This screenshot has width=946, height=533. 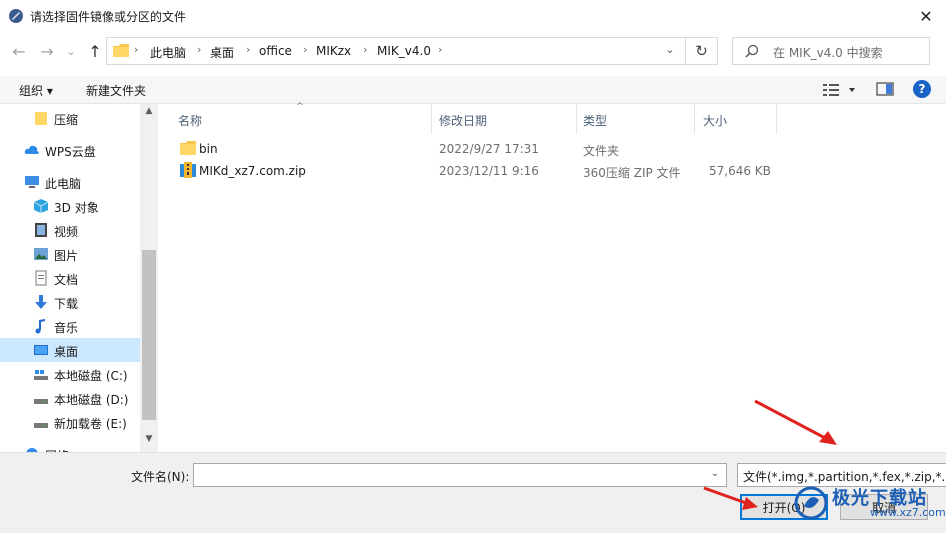 I want to click on sidebar-item-7: 文档, so click(x=70, y=278).